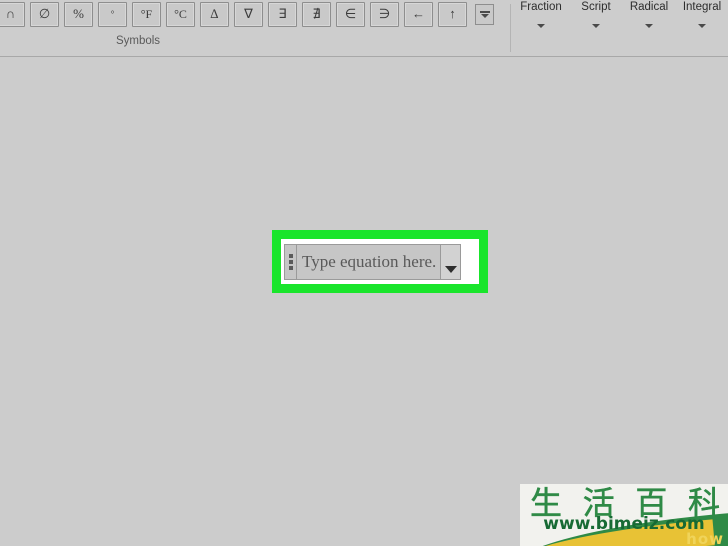 This screenshot has width=728, height=546. What do you see at coordinates (596, 7) in the screenshot?
I see `structures-label-script: Script` at bounding box center [596, 7].